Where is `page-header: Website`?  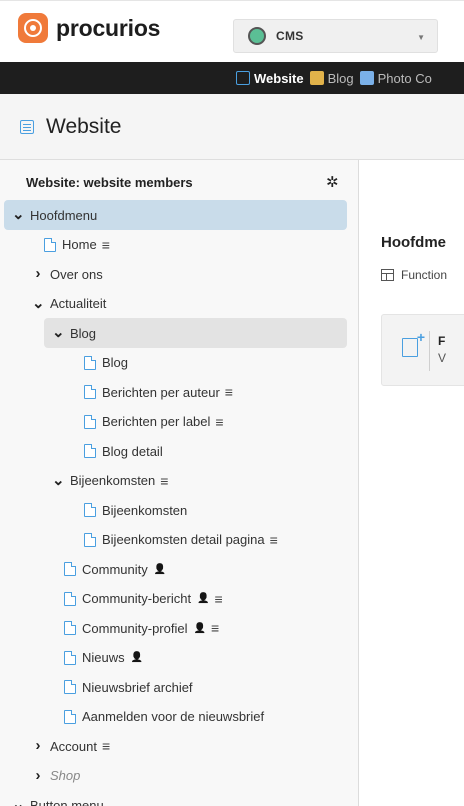
page-header: Website is located at coordinates (232, 127).